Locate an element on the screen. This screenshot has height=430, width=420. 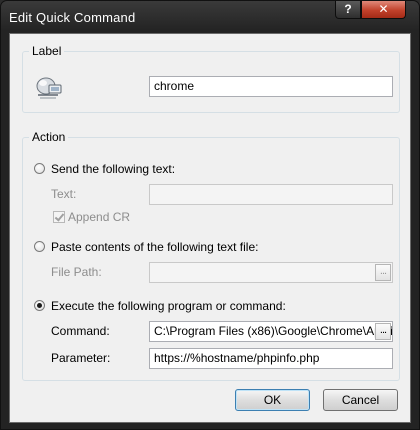
text-field-label: Text: is located at coordinates (64, 194).